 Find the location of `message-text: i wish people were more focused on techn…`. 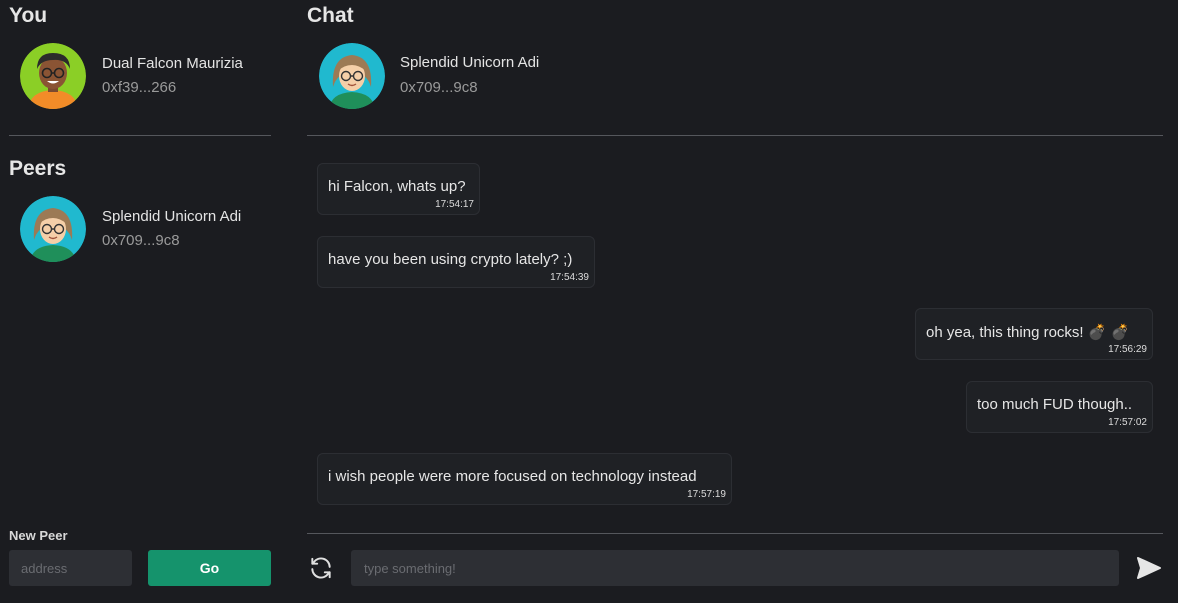

message-text: i wish people were more focused on techn… is located at coordinates (512, 476).